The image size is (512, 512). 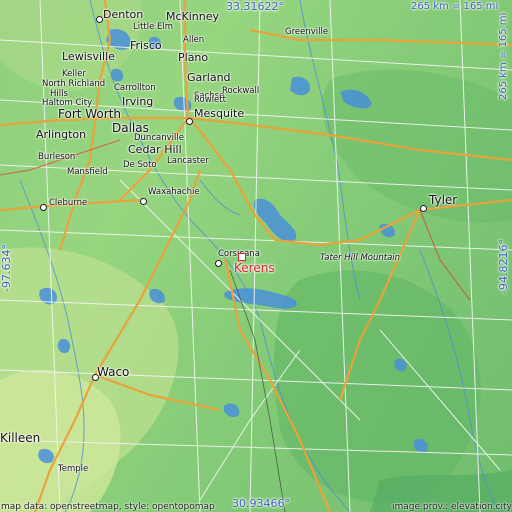 I want to click on city-label-mckinney: McKinney, so click(x=193, y=16).